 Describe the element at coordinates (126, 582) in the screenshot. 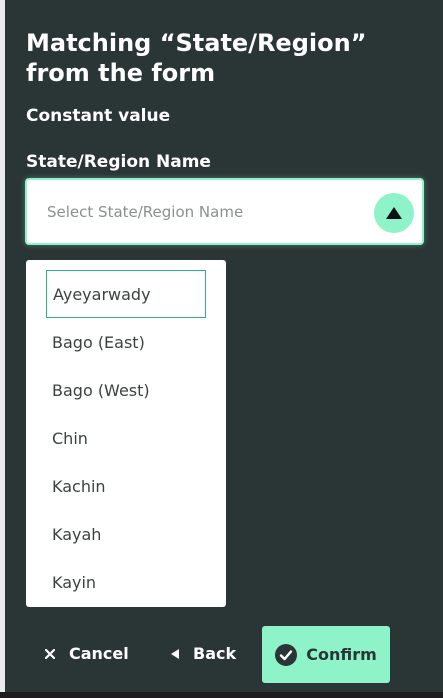

I see `dropdown-option-kayin: Kayin` at that location.